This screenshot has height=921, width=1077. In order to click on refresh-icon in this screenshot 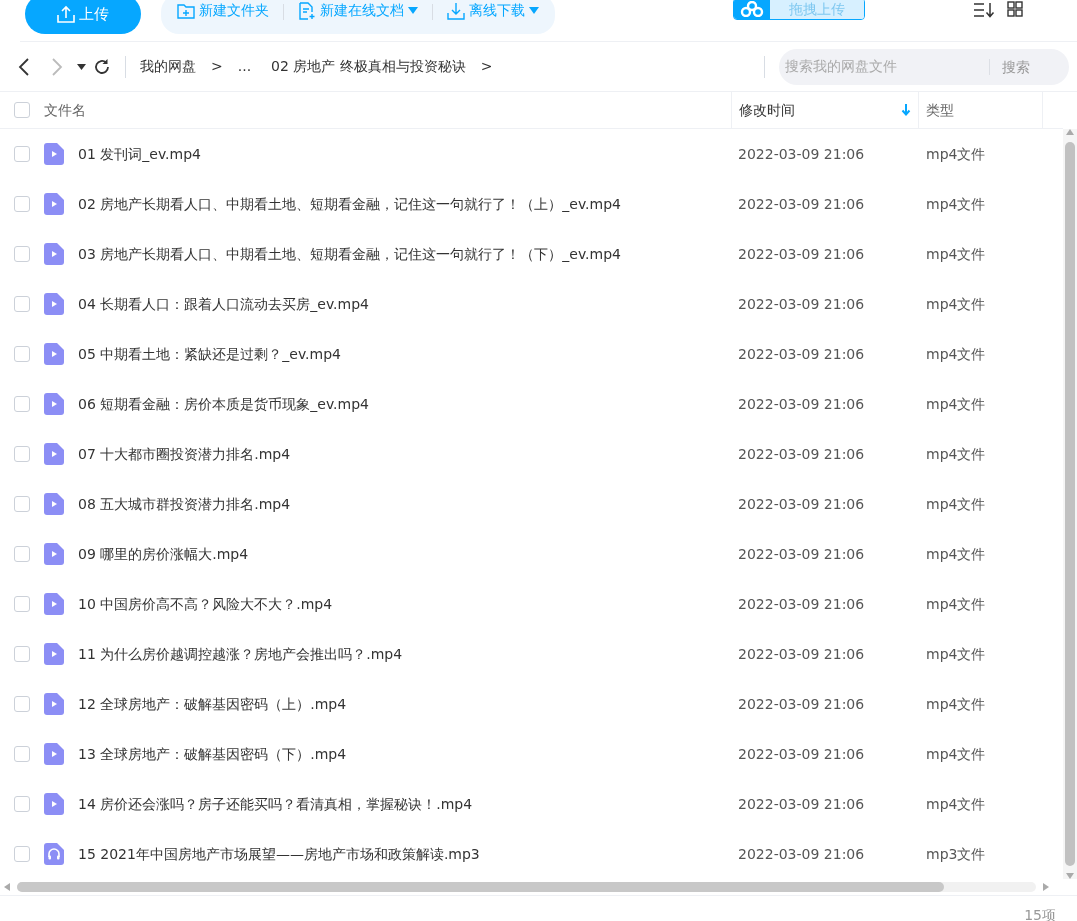, I will do `click(102, 66)`.